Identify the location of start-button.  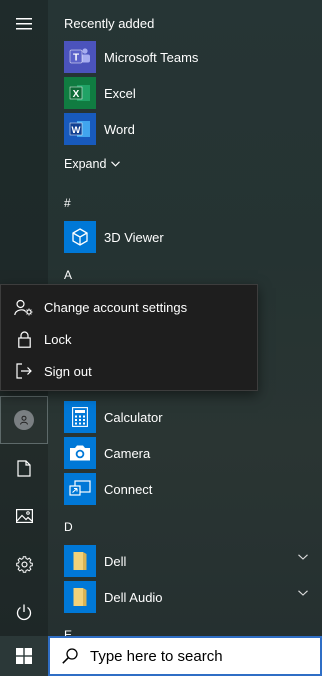
(24, 656).